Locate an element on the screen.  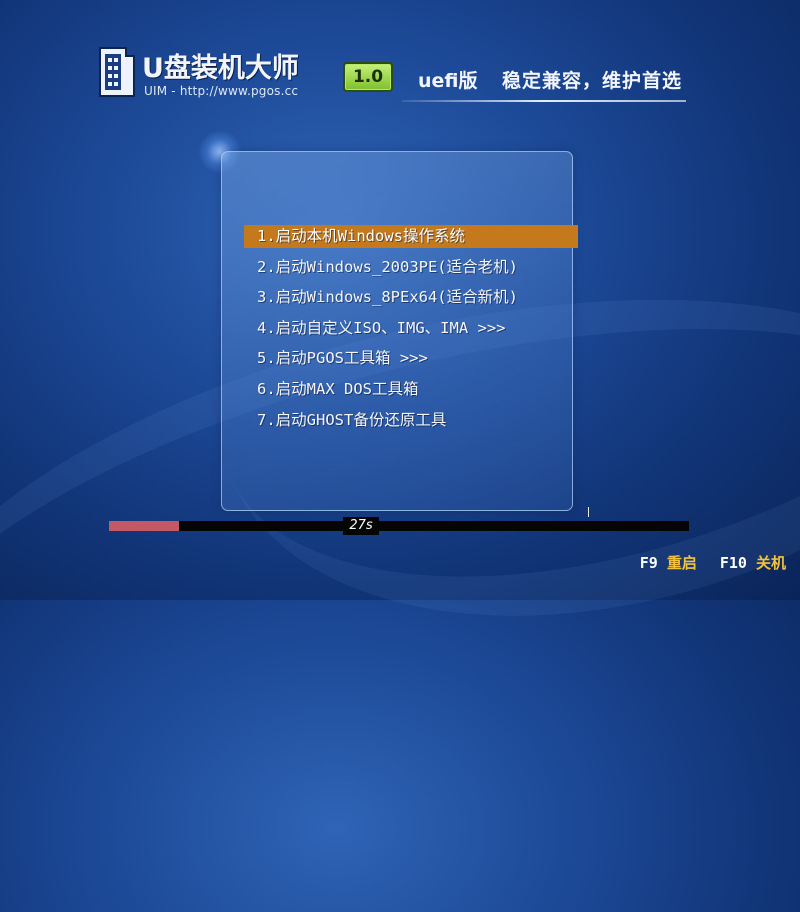
shutdown-label: 关机 is located at coordinates (771, 563).